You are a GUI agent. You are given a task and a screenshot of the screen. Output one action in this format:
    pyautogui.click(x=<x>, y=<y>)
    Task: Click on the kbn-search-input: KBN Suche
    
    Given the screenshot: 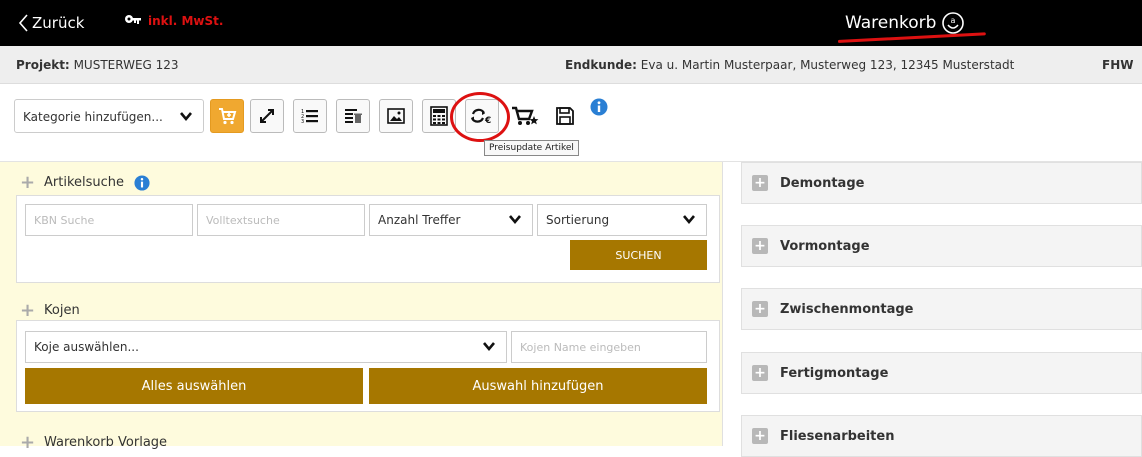 What is the action you would take?
    pyautogui.click(x=109, y=220)
    